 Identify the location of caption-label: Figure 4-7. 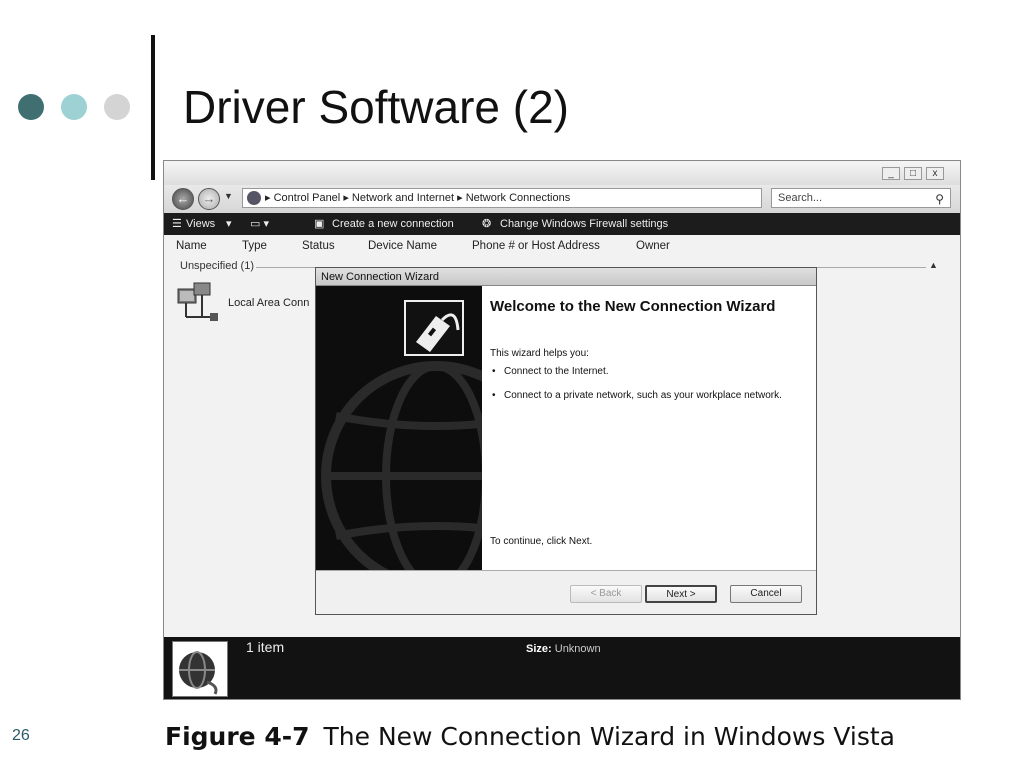
(237, 736).